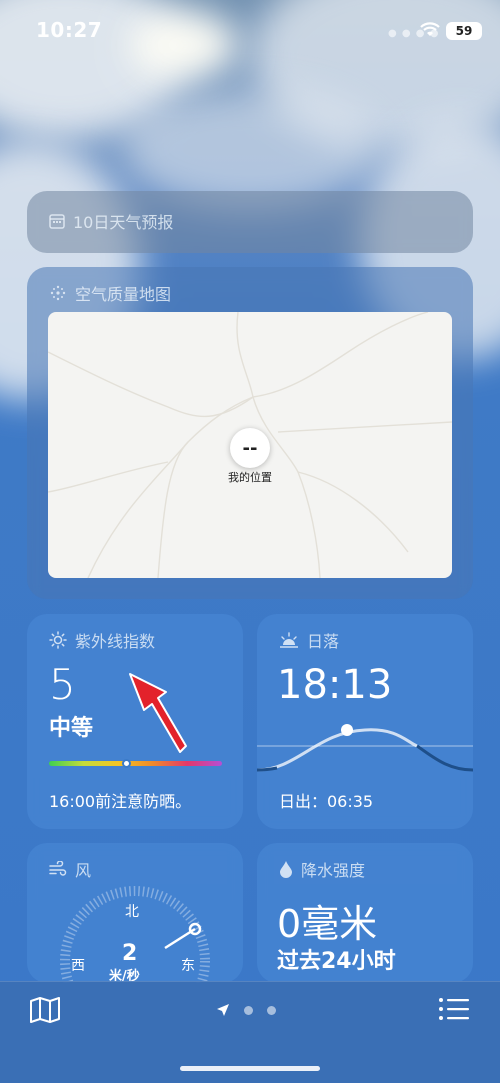 The width and height of the screenshot is (500, 1083). I want to click on forecast-header: 10日天气预报, so click(111, 221).